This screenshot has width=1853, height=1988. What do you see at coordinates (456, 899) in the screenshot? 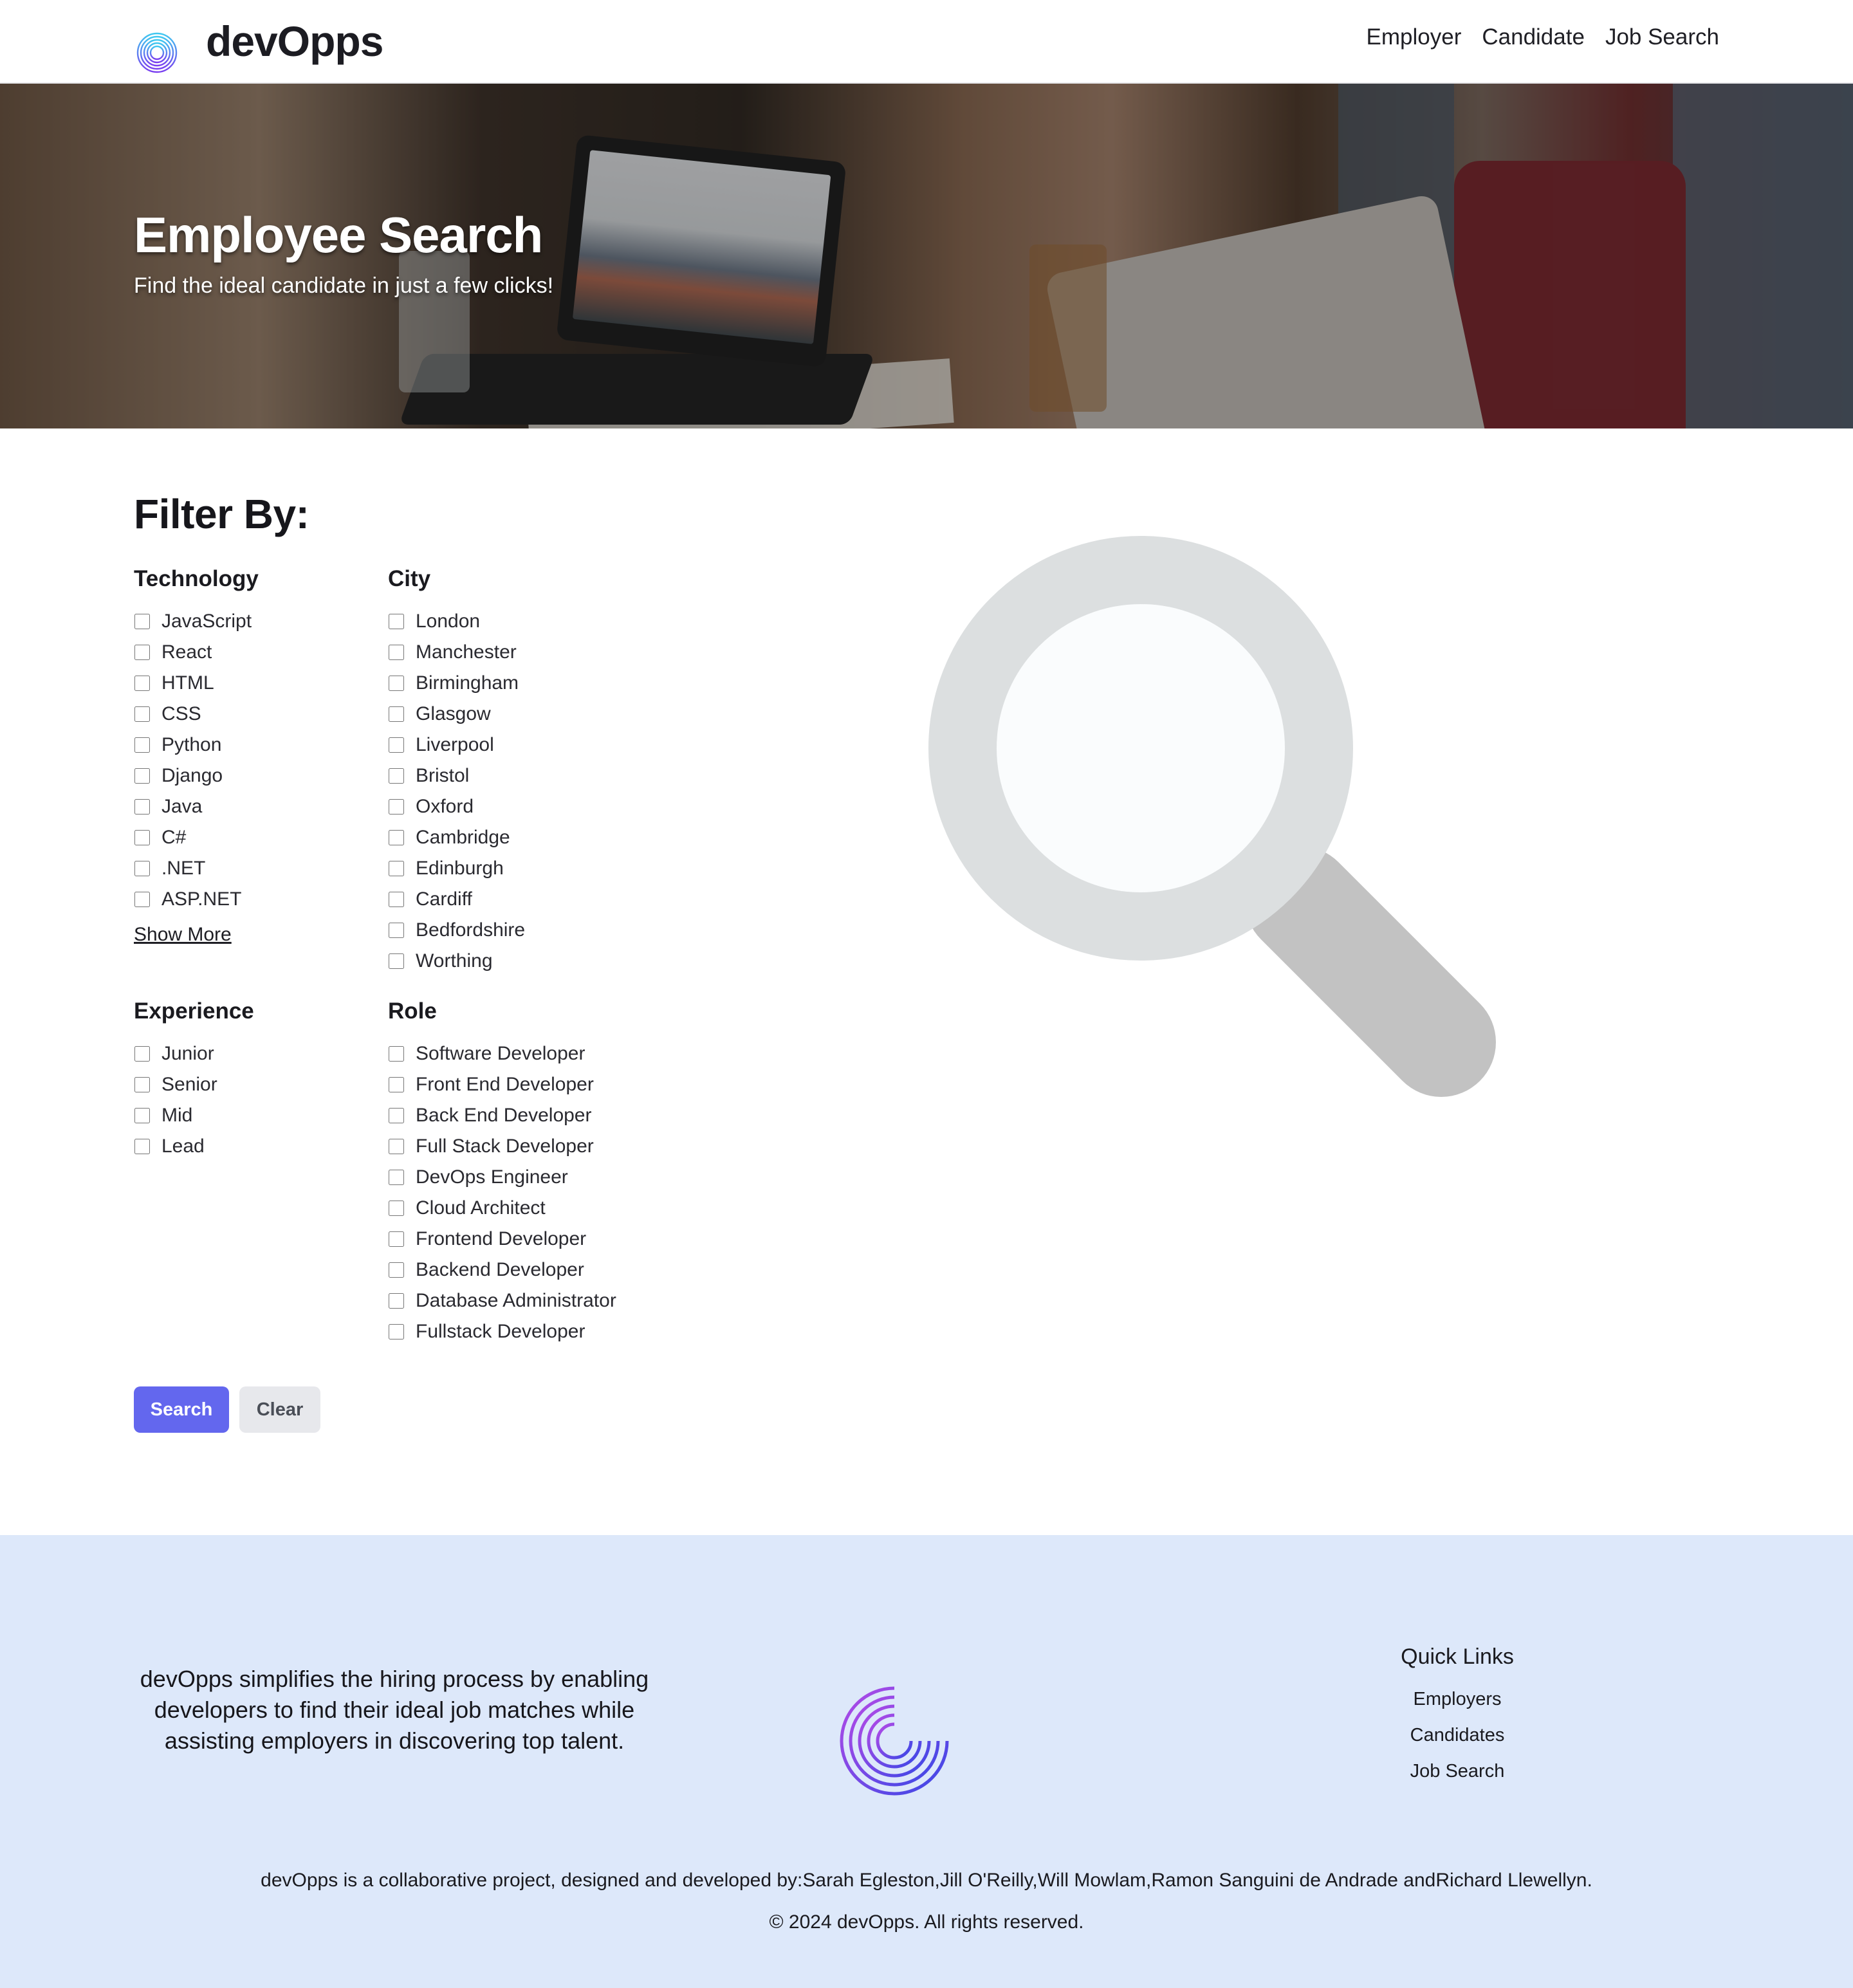
I see `city-option: Cardiff` at bounding box center [456, 899].